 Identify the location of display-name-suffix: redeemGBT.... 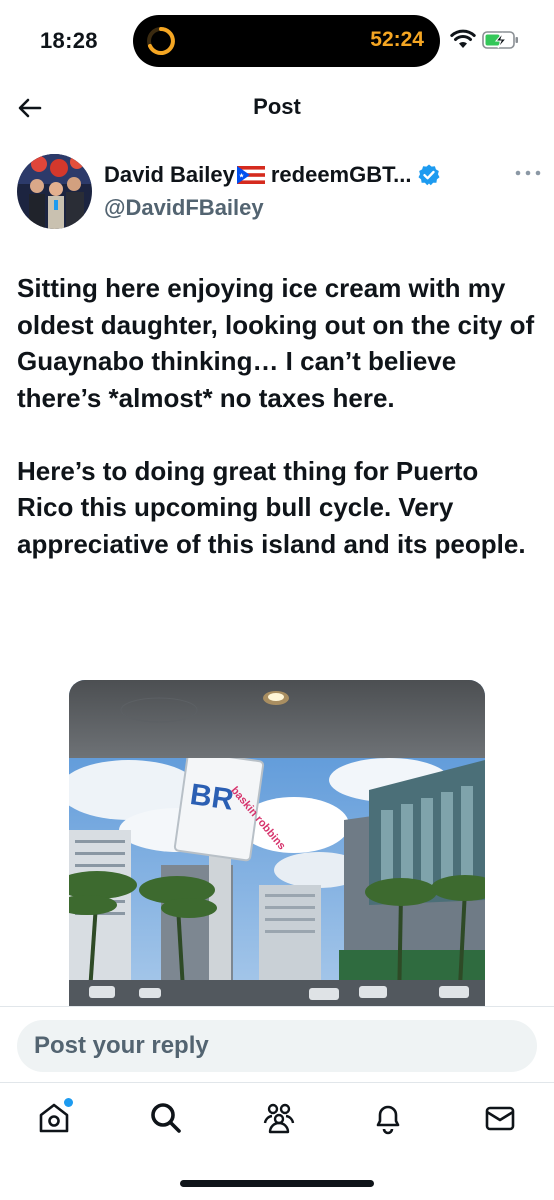
(341, 174).